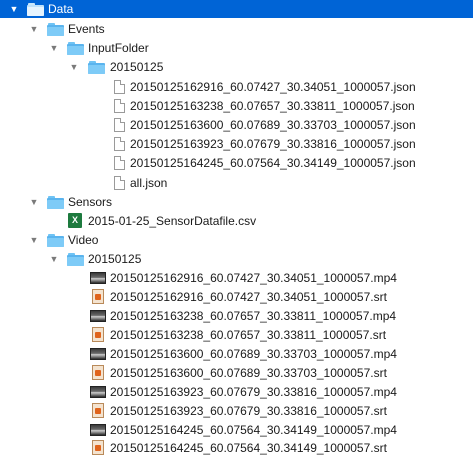 The width and height of the screenshot is (473, 458). I want to click on tree-row-file: X 2015-01-25_SensorDatafile.csv, so click(236, 221).